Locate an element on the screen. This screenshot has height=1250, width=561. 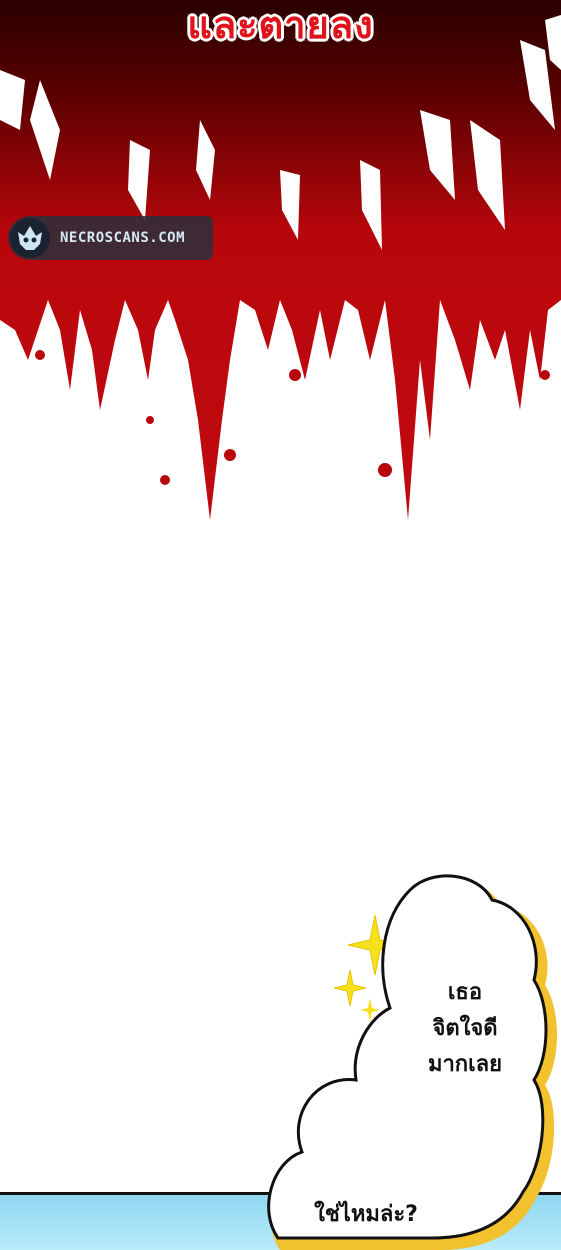
speech-question: ใช่ไหมล่ะ? is located at coordinates (366, 1214).